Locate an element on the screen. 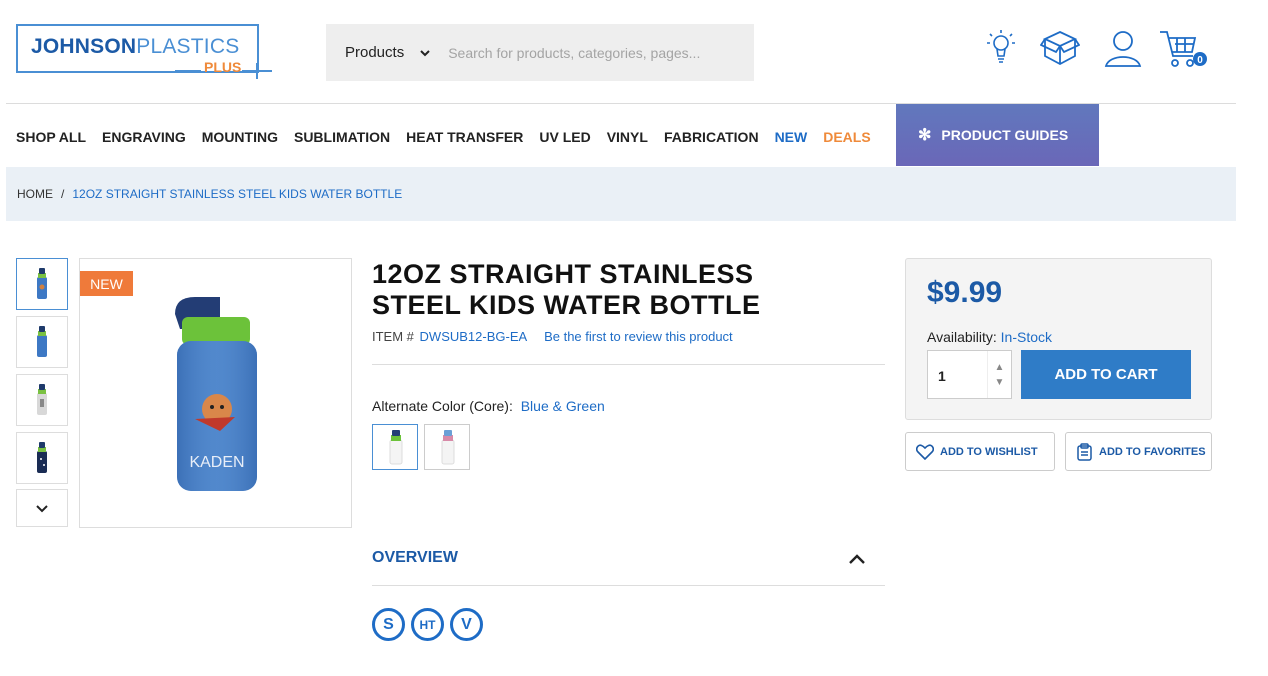 Image resolution: width=1268 pixels, height=676 pixels. site-logo: JOHNSONPLASTICS PLUS is located at coordinates (144, 51).